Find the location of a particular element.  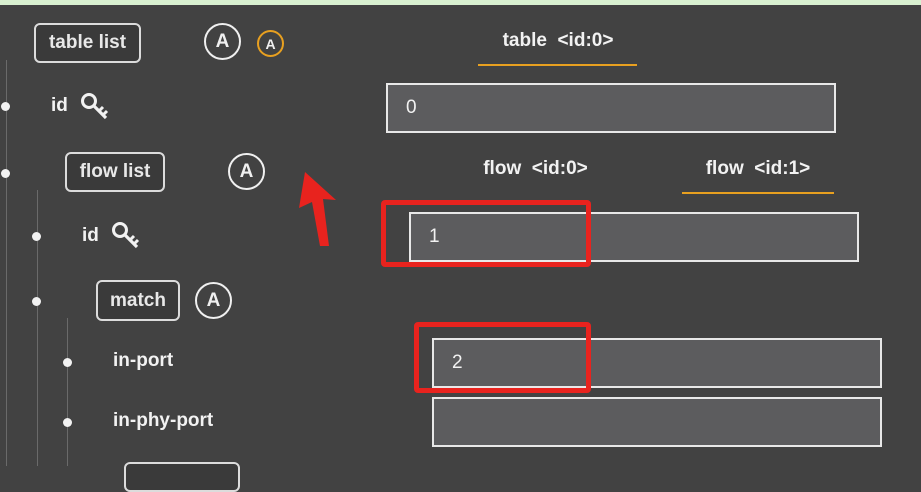

top-border is located at coordinates (460, 2).